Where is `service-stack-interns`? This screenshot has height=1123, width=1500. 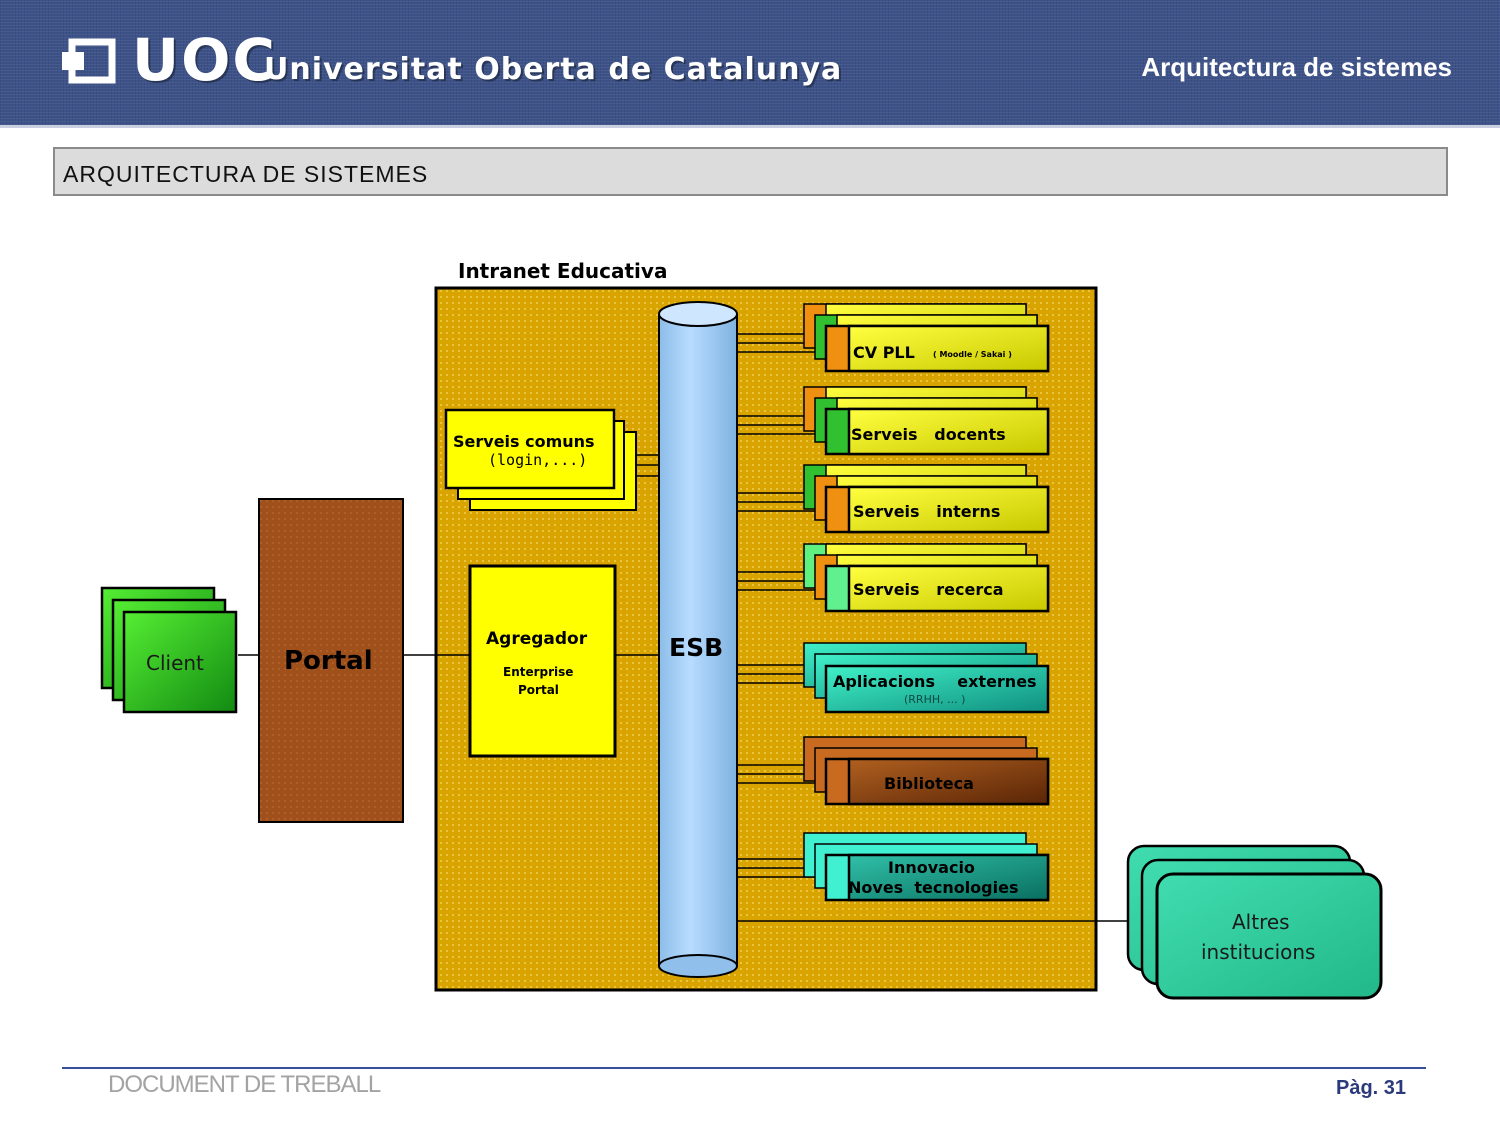
service-stack-interns is located at coordinates (926, 499).